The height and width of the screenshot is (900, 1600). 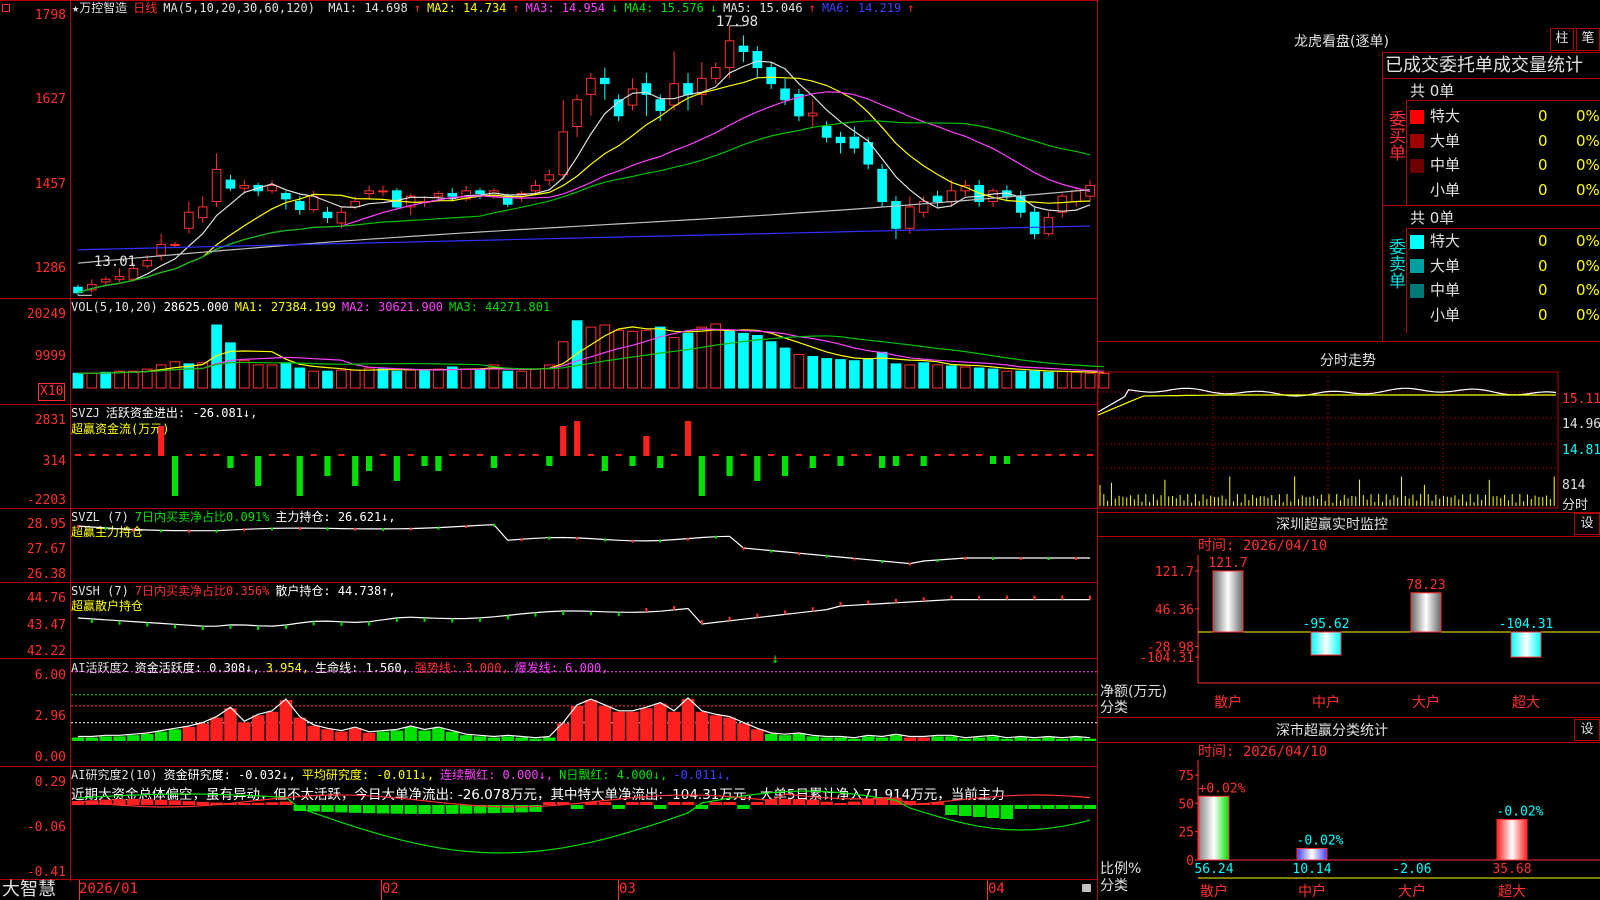 What do you see at coordinates (584, 823) in the screenshot?
I see `ai-research-chart` at bounding box center [584, 823].